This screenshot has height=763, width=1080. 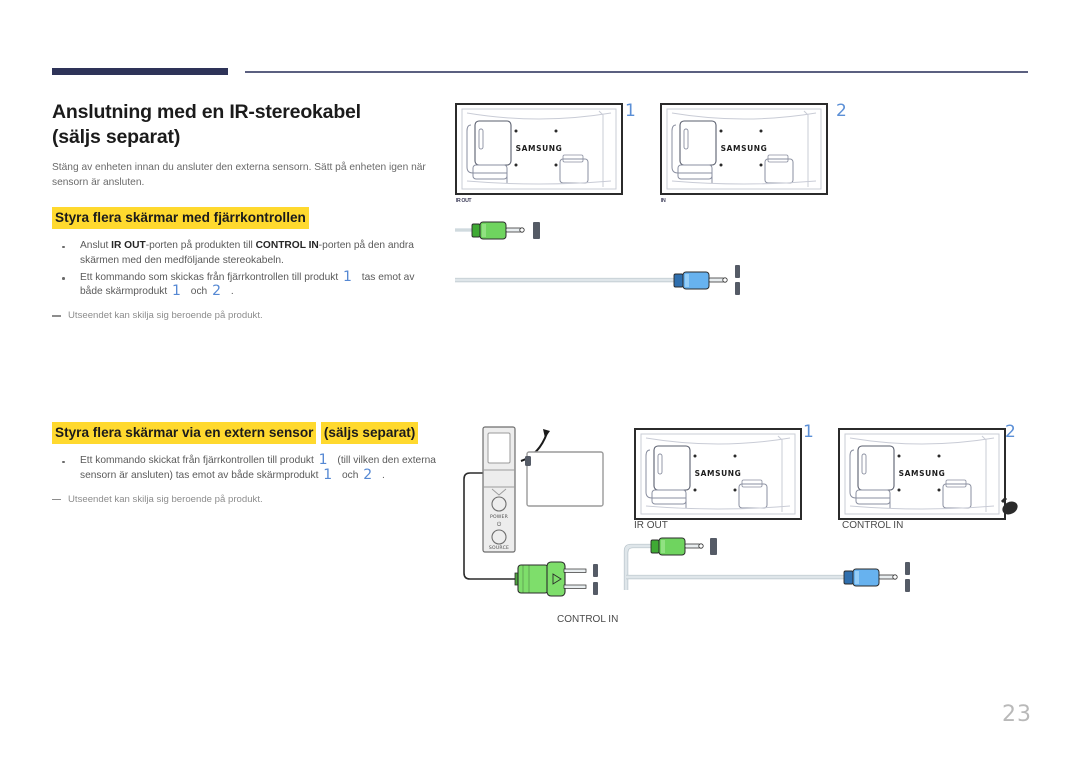 I want to click on monitor-back-2-top: SAMSUNG IN, so click(x=744, y=153).